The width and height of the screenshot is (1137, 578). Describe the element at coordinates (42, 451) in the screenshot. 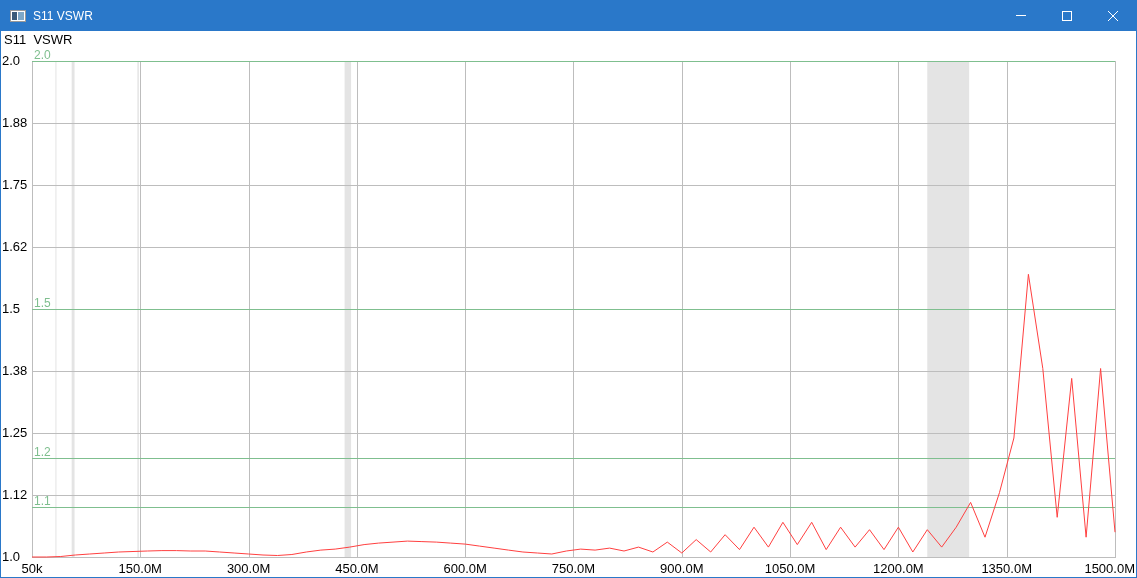

I see `reference-label: 1.2` at that location.